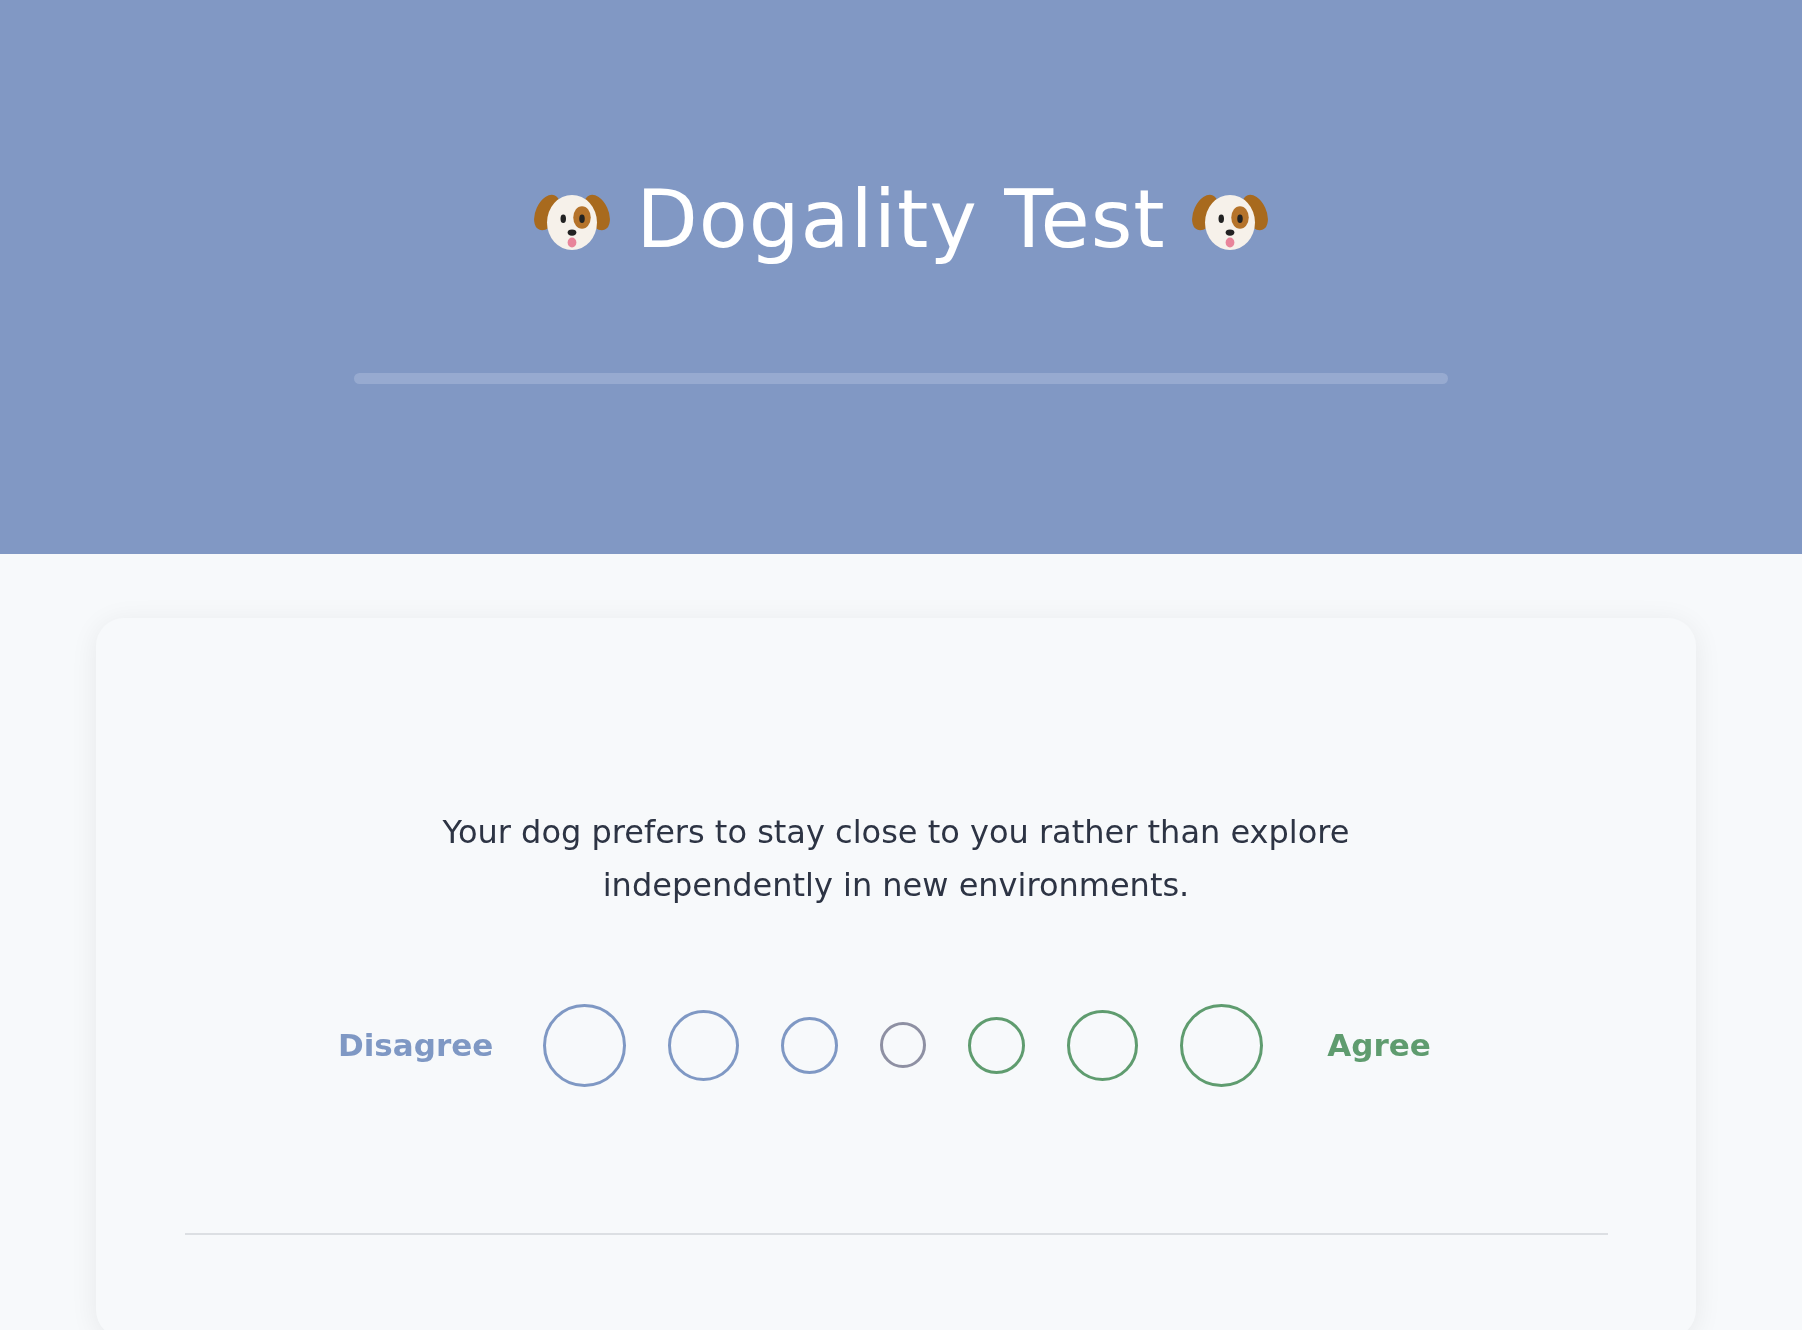 This screenshot has width=1802, height=1330. I want to click on agree-label: Agree, so click(1379, 1045).